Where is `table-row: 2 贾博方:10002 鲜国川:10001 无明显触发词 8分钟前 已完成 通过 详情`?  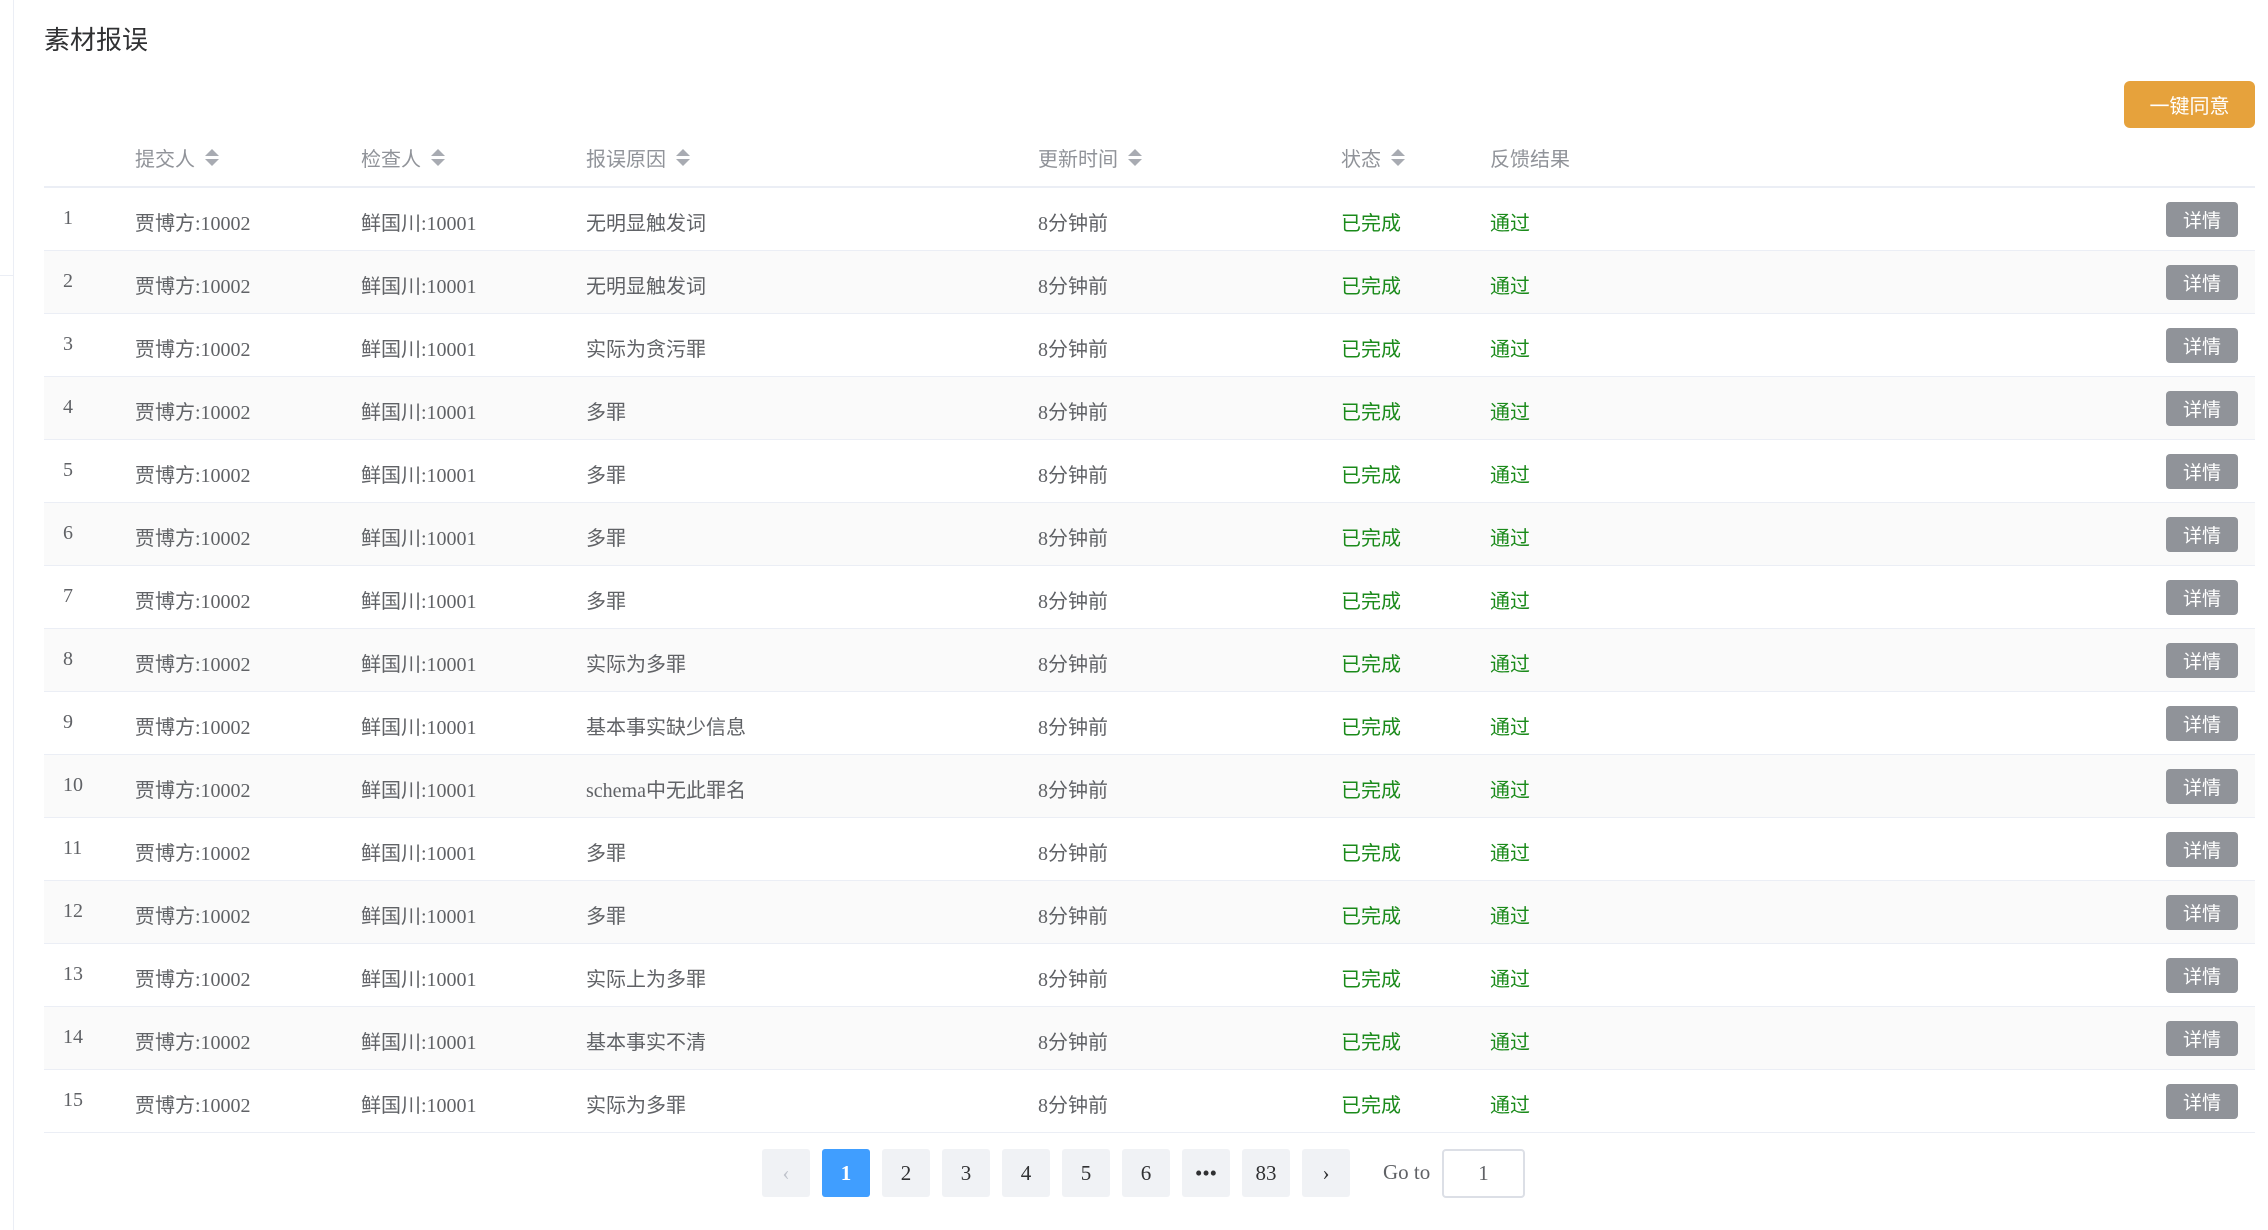 table-row: 2 贾博方:10002 鲜国川:10001 无明显触发词 8分钟前 已完成 通过 详情 is located at coordinates (1149, 282).